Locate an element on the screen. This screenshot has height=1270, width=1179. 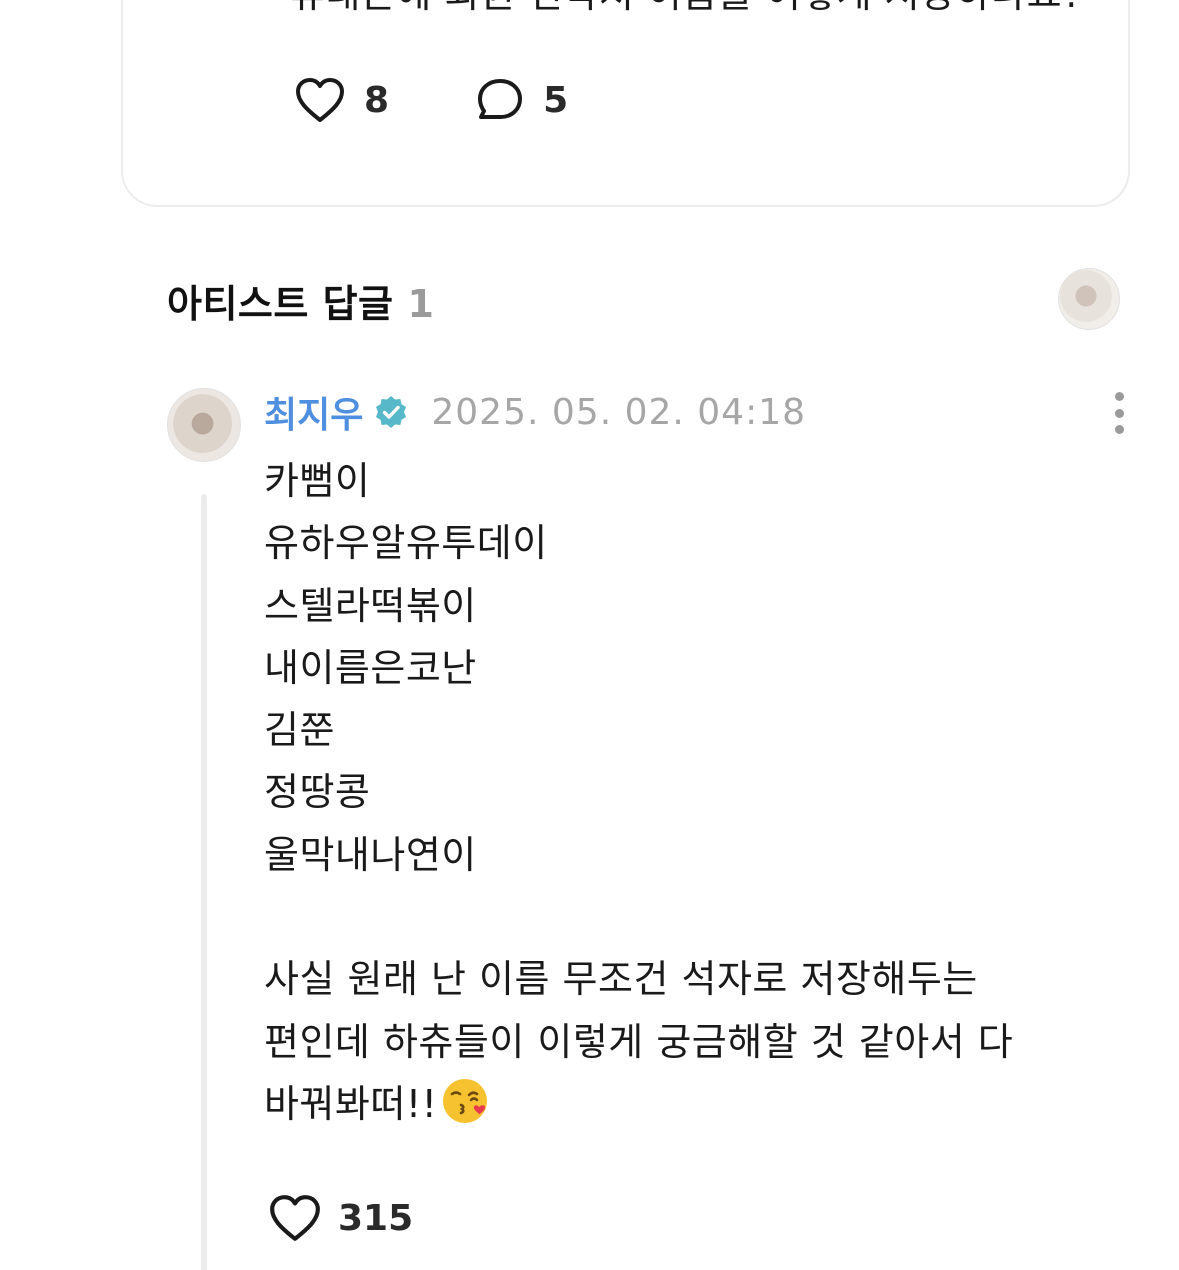
post-comment-count: 5 is located at coordinates (556, 100).